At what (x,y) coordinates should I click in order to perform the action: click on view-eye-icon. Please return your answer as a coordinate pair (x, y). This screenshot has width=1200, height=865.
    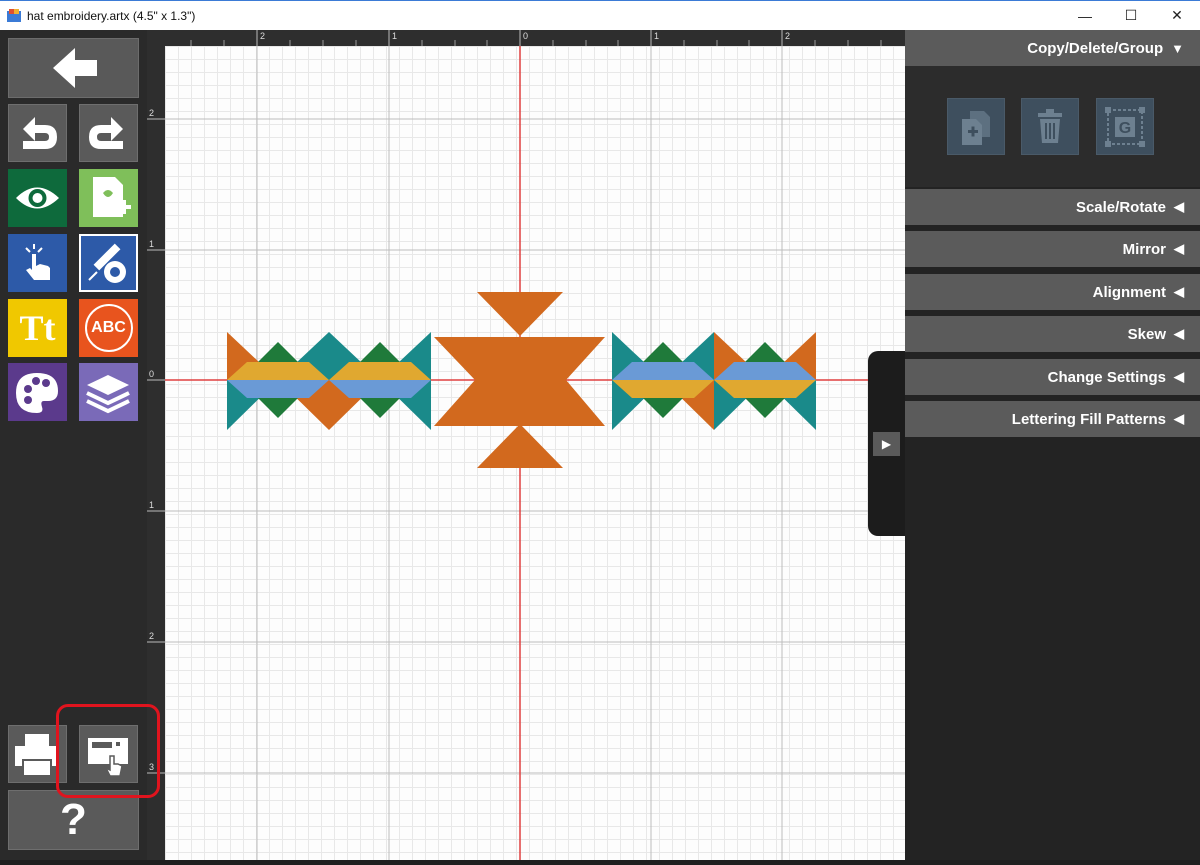
    Looking at the image, I should click on (37, 198).